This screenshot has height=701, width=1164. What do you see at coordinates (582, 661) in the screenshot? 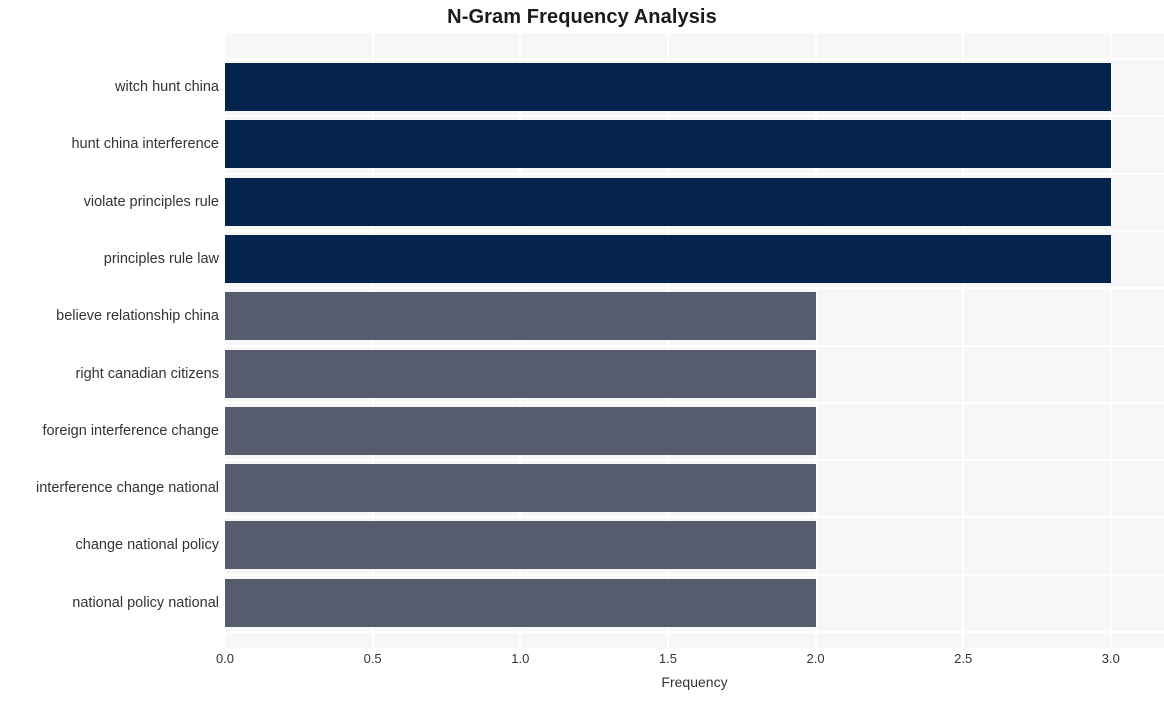
I see `x-axis-tick-labels: 0.0 0.5 1.0 1.5 2.0 2.5 3.0` at bounding box center [582, 661].